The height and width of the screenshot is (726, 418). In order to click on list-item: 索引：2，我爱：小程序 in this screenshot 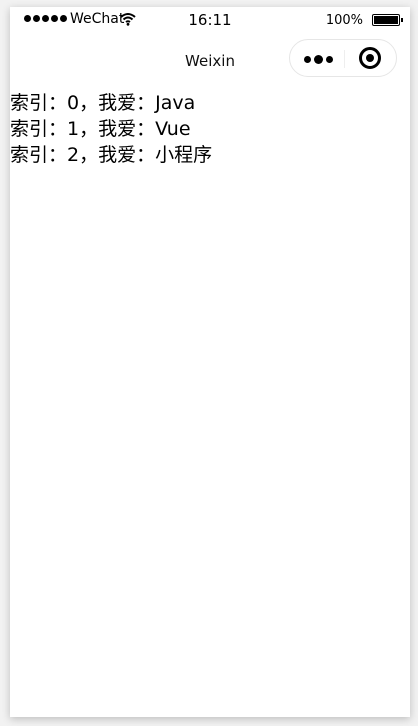, I will do `click(111, 155)`.